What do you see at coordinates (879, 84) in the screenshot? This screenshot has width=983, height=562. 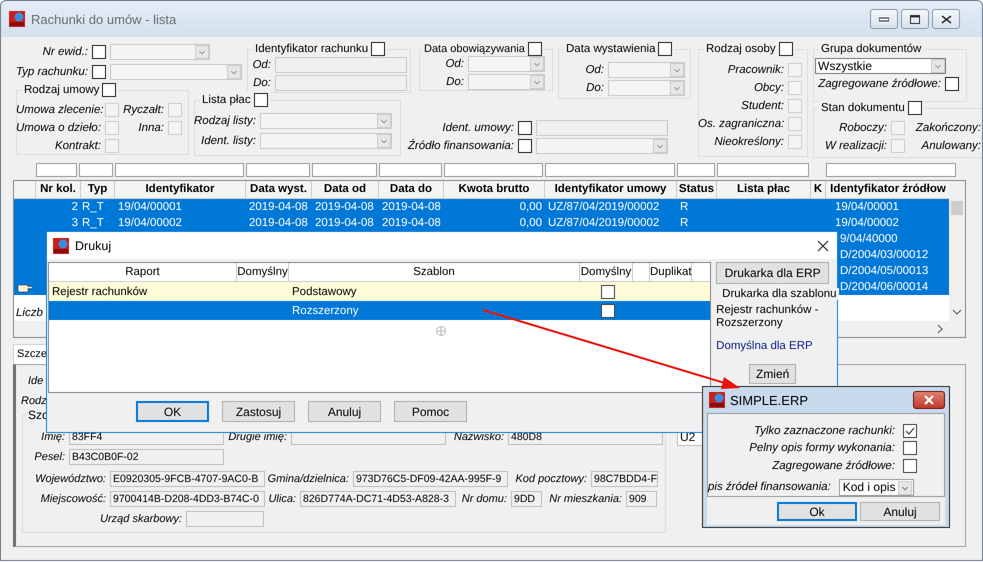 I see `field-label: Zagregowane źródłowe:` at bounding box center [879, 84].